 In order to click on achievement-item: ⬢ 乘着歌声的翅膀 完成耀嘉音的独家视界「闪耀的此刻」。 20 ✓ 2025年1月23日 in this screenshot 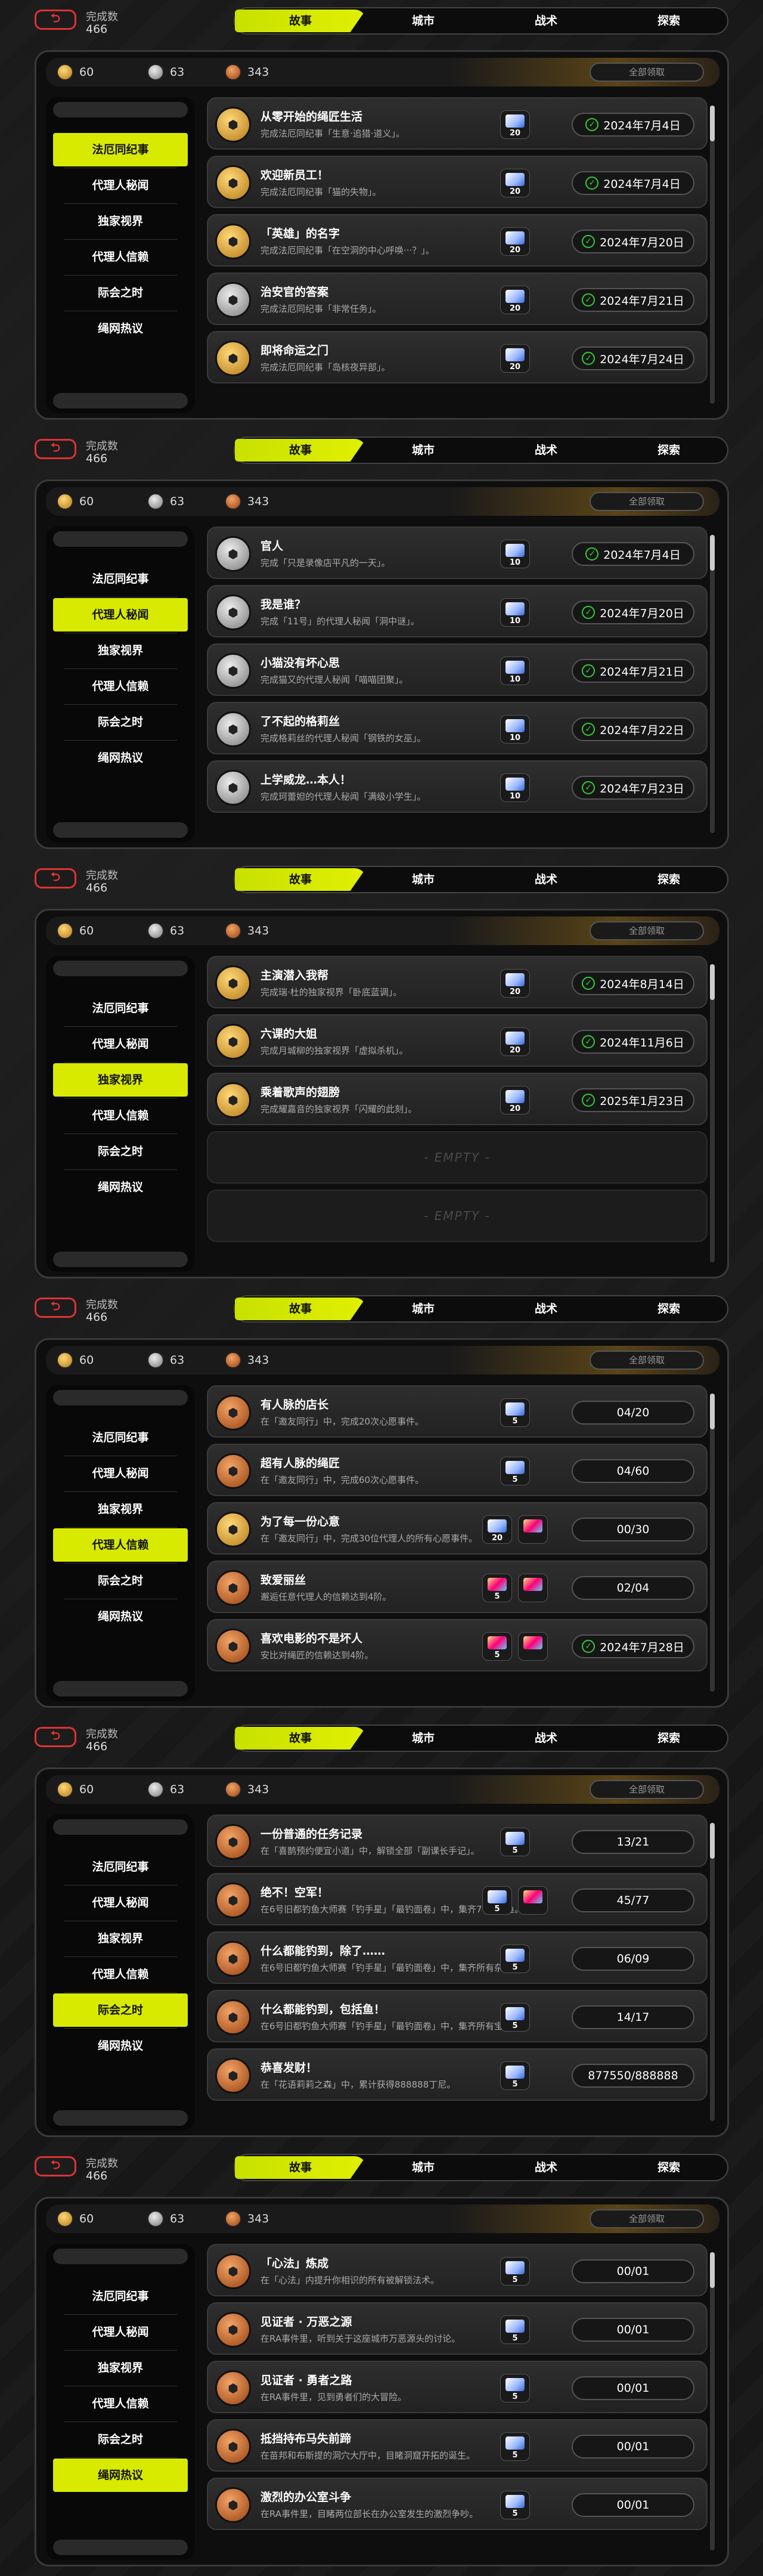, I will do `click(457, 1099)`.